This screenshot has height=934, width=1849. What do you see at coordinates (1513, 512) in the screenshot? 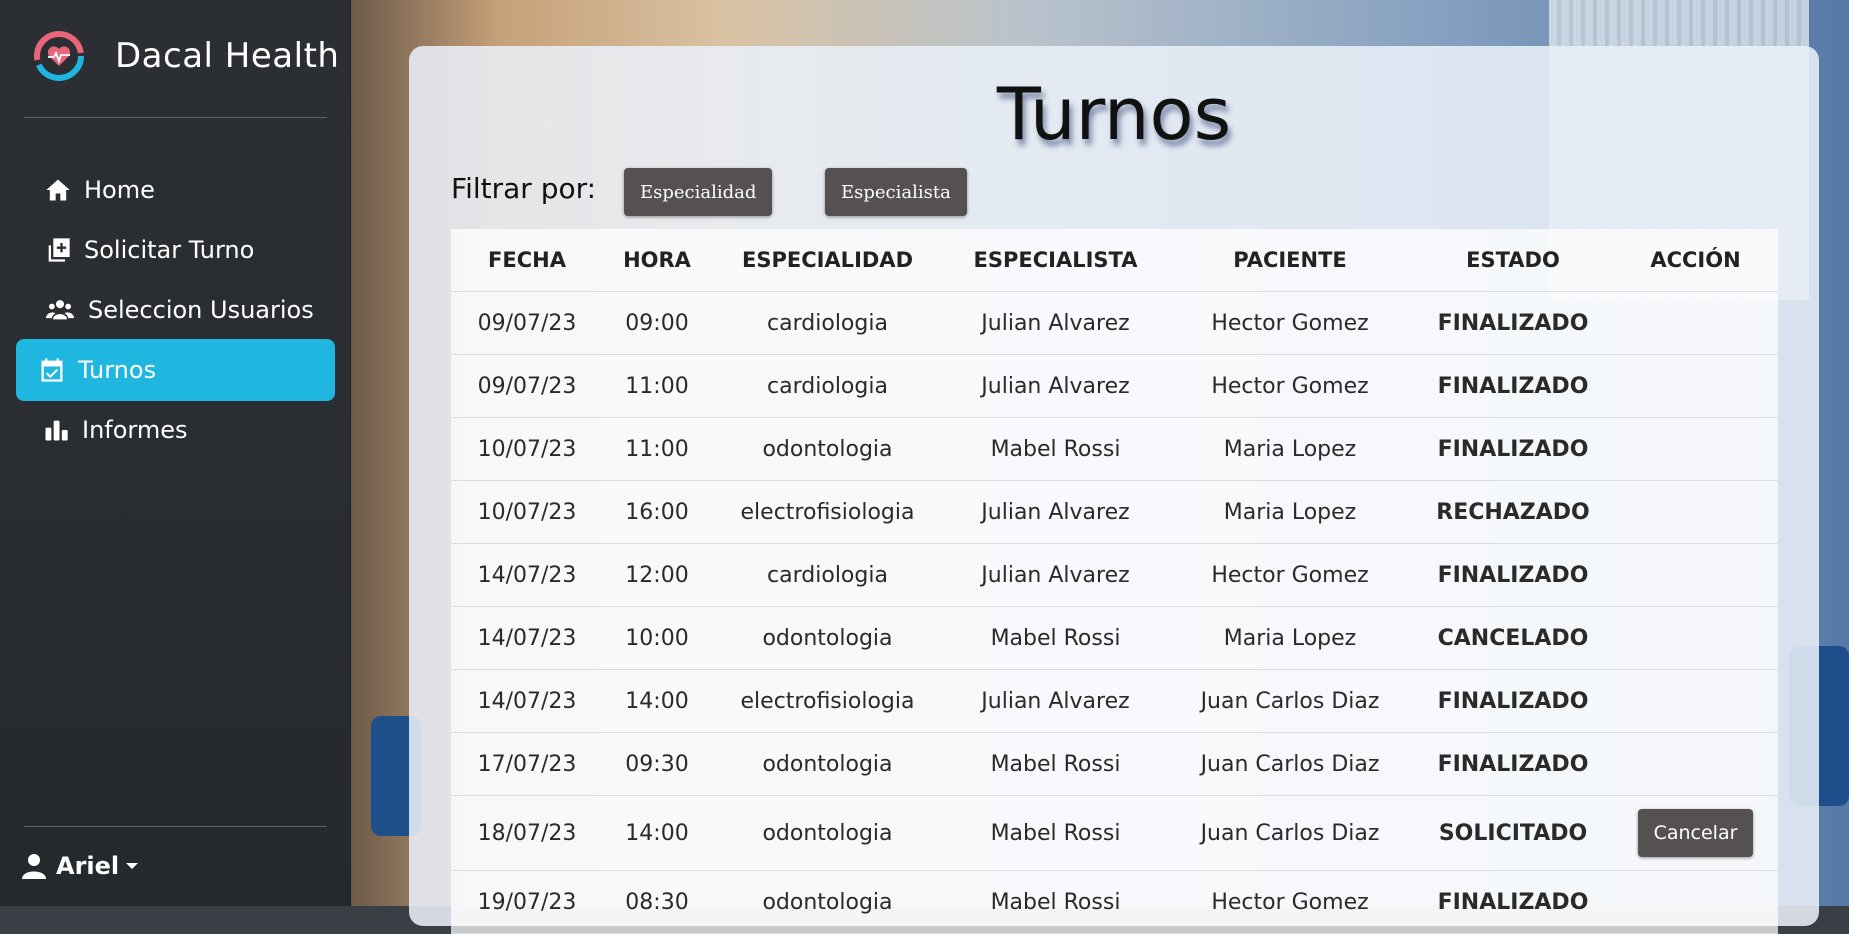
I see `cell-estado: RECHAZADO` at bounding box center [1513, 512].